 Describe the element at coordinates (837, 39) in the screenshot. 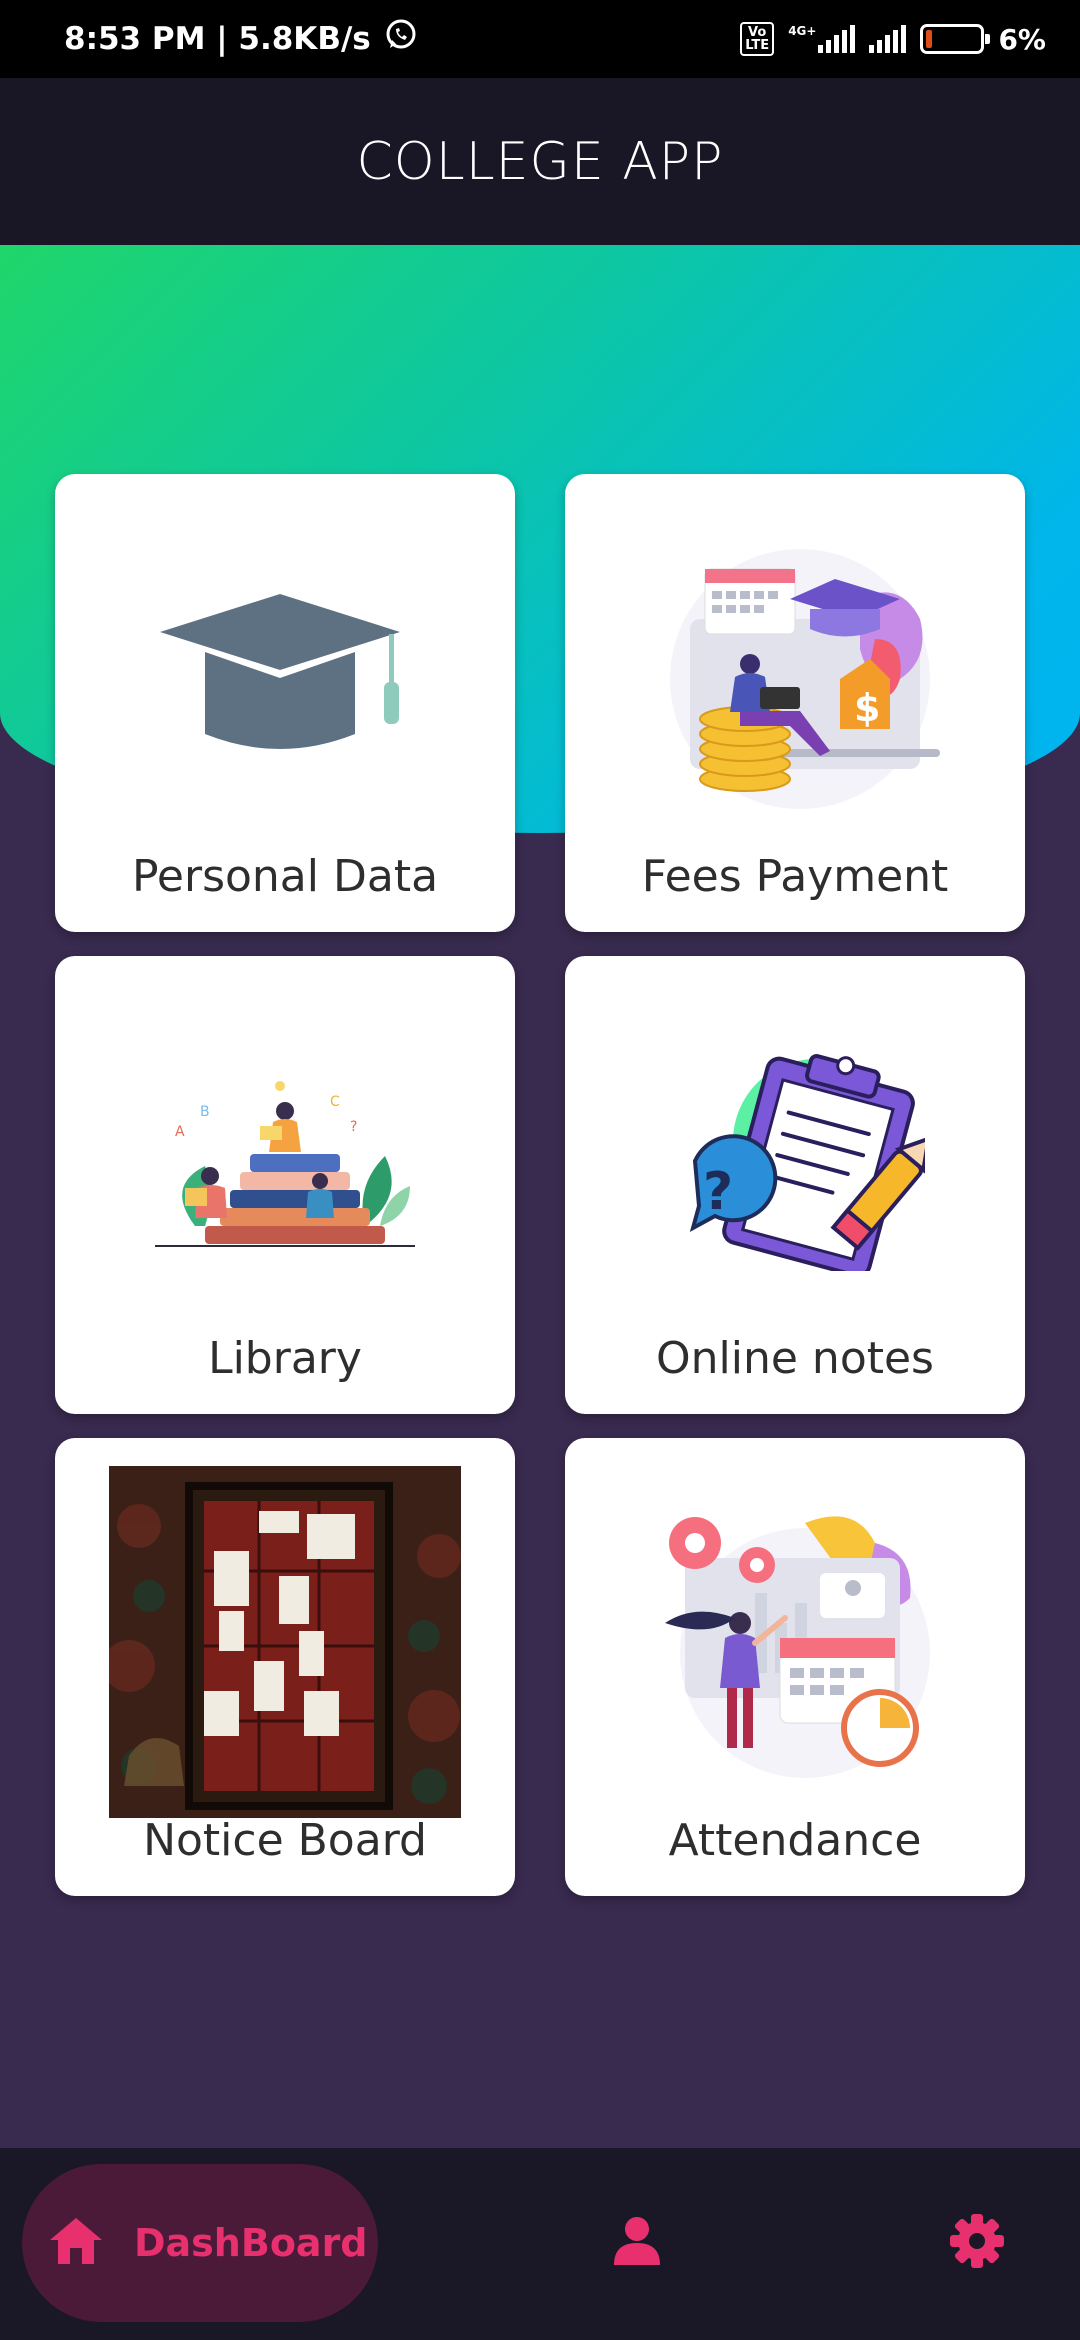

I see `signal-bars-1-icon` at that location.